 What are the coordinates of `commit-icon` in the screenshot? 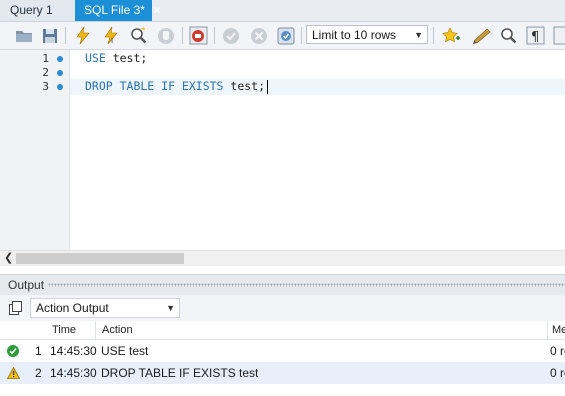 It's located at (231, 35).